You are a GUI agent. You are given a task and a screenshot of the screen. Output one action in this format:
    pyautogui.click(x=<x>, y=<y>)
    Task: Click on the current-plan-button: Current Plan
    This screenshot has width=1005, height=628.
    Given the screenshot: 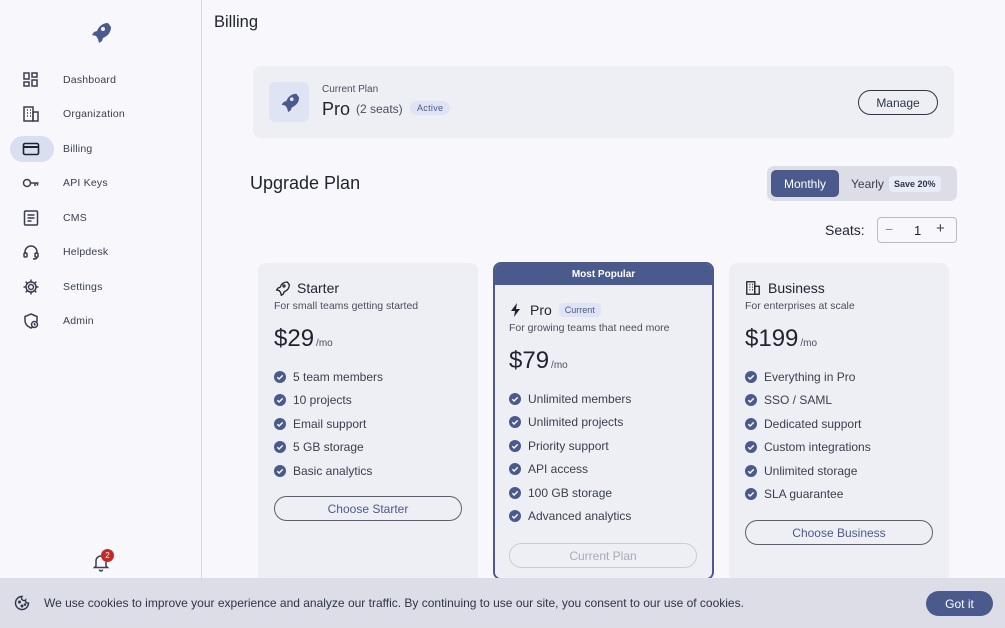 What is the action you would take?
    pyautogui.click(x=603, y=555)
    